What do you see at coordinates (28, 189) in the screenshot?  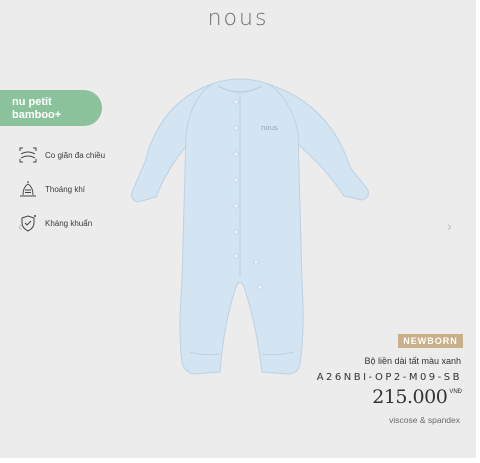 I see `breathable-wind-icon` at bounding box center [28, 189].